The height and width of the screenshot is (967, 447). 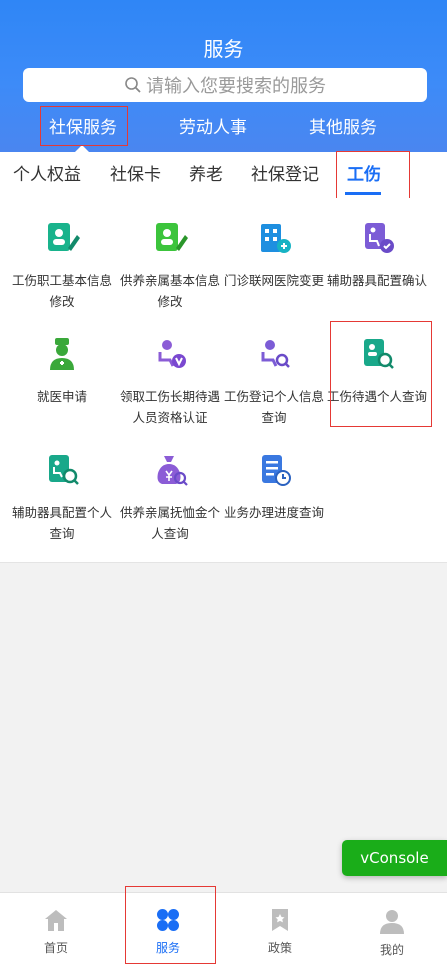 What do you see at coordinates (169, 523) in the screenshot?
I see `service-label: 供养亲属抚恤金个人查询` at bounding box center [169, 523].